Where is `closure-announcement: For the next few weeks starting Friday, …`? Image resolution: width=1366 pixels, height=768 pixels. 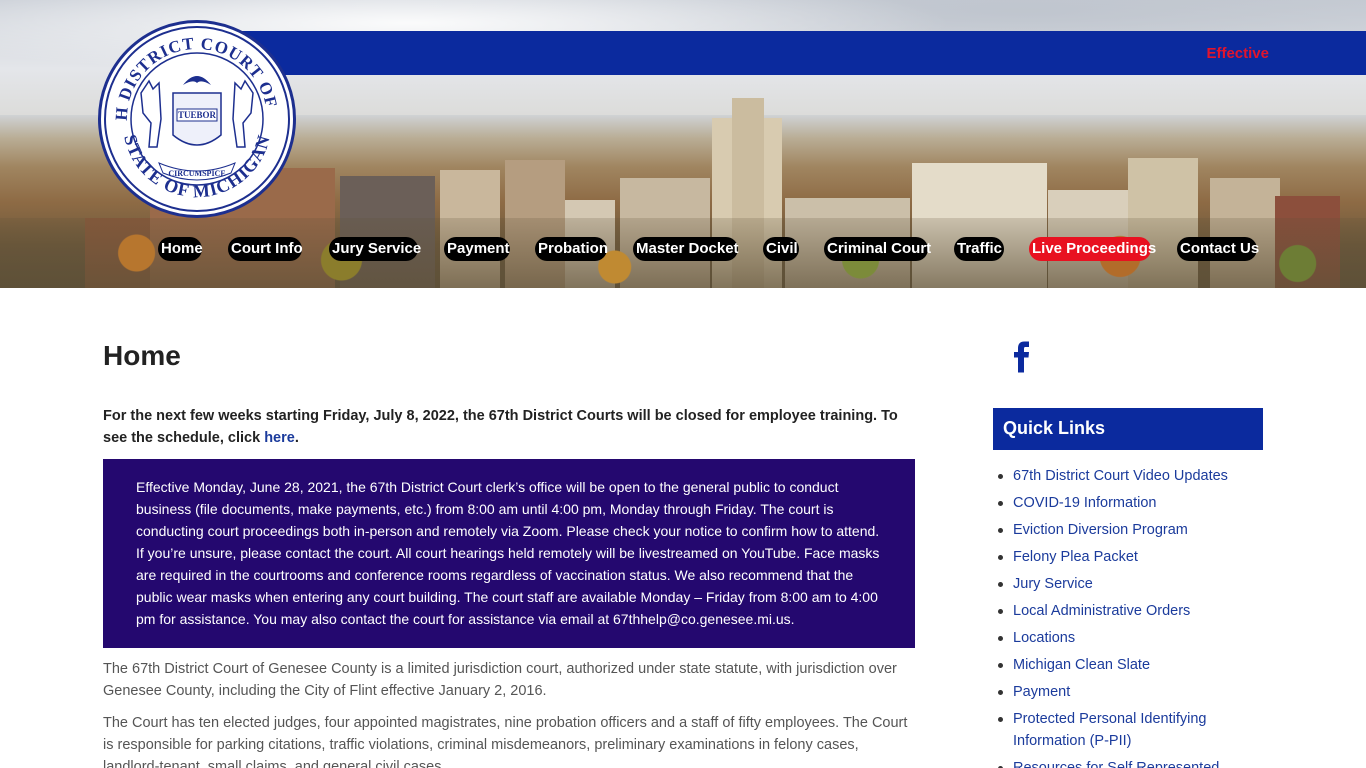 closure-announcement: For the next few weeks starting Friday, … is located at coordinates (510, 427).